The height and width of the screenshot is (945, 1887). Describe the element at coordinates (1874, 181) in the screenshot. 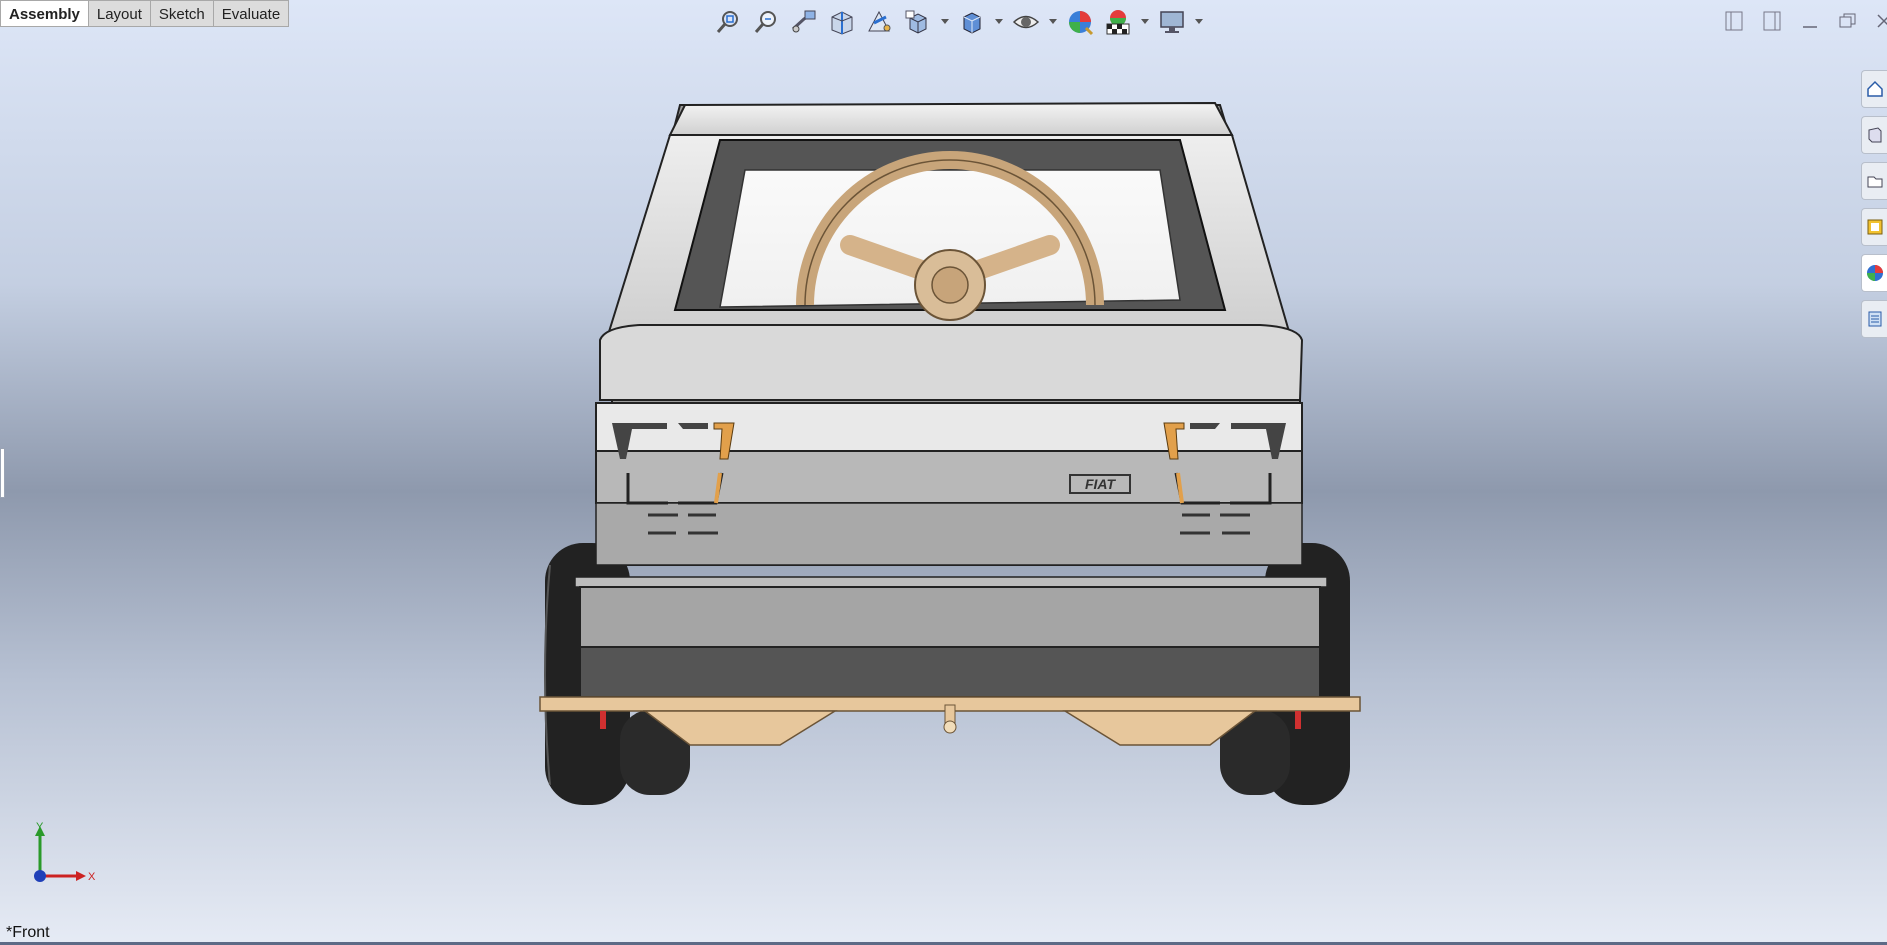

I see `file-explorer-icon` at that location.